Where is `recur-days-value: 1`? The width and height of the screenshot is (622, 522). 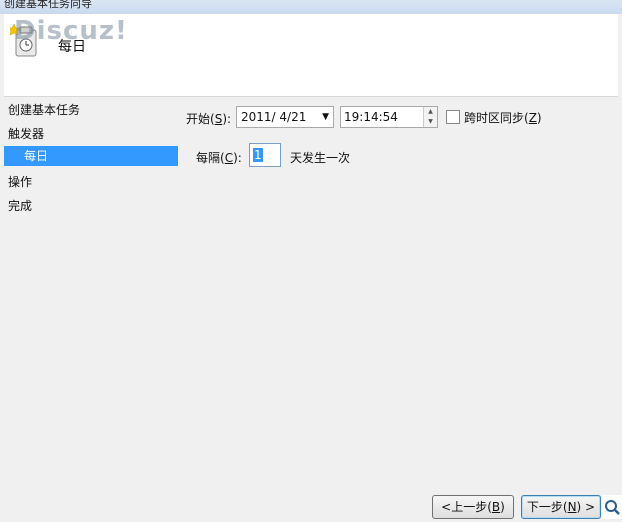 recur-days-value: 1 is located at coordinates (258, 155).